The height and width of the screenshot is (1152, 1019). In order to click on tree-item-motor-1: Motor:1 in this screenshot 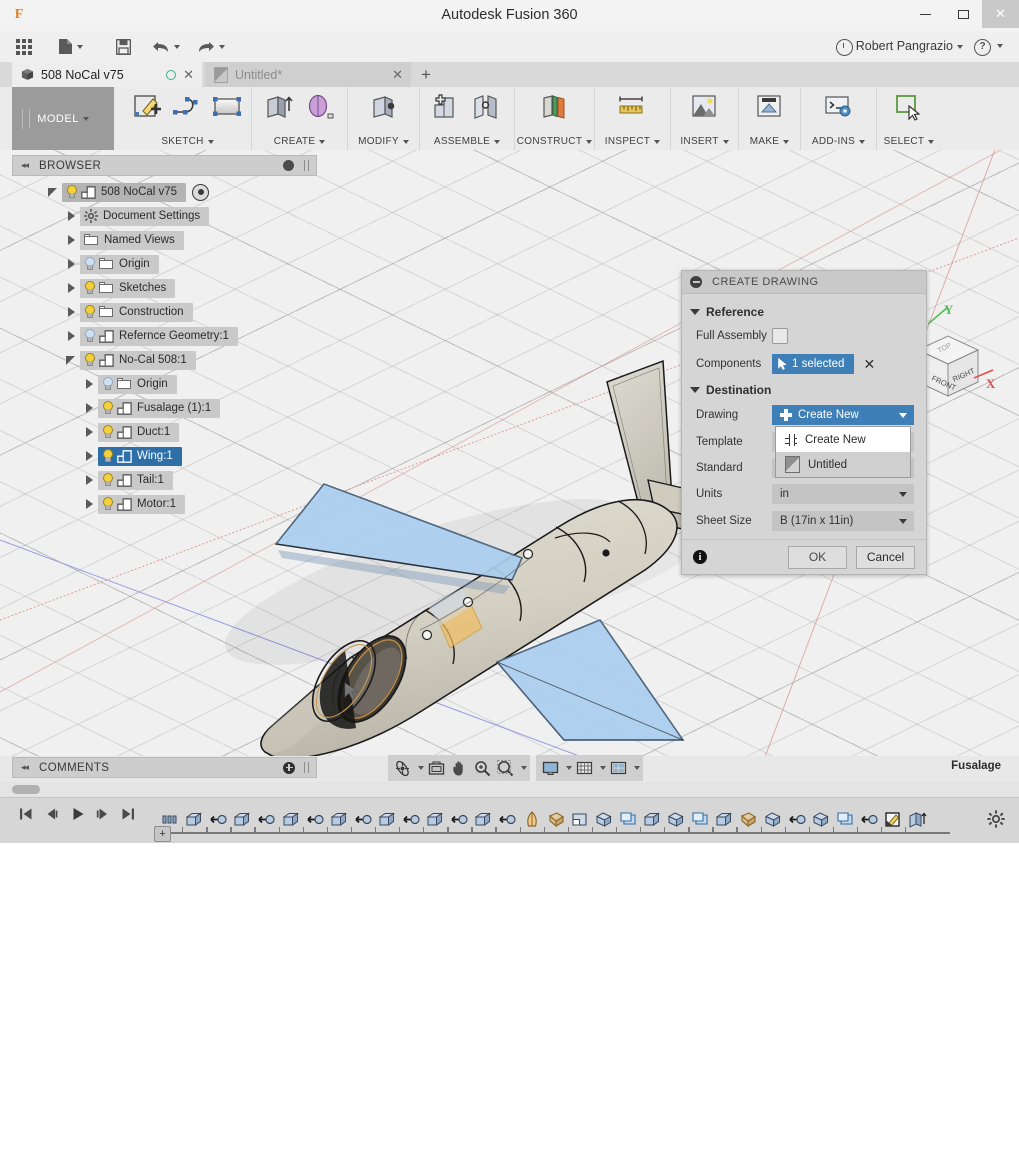, I will do `click(164, 504)`.